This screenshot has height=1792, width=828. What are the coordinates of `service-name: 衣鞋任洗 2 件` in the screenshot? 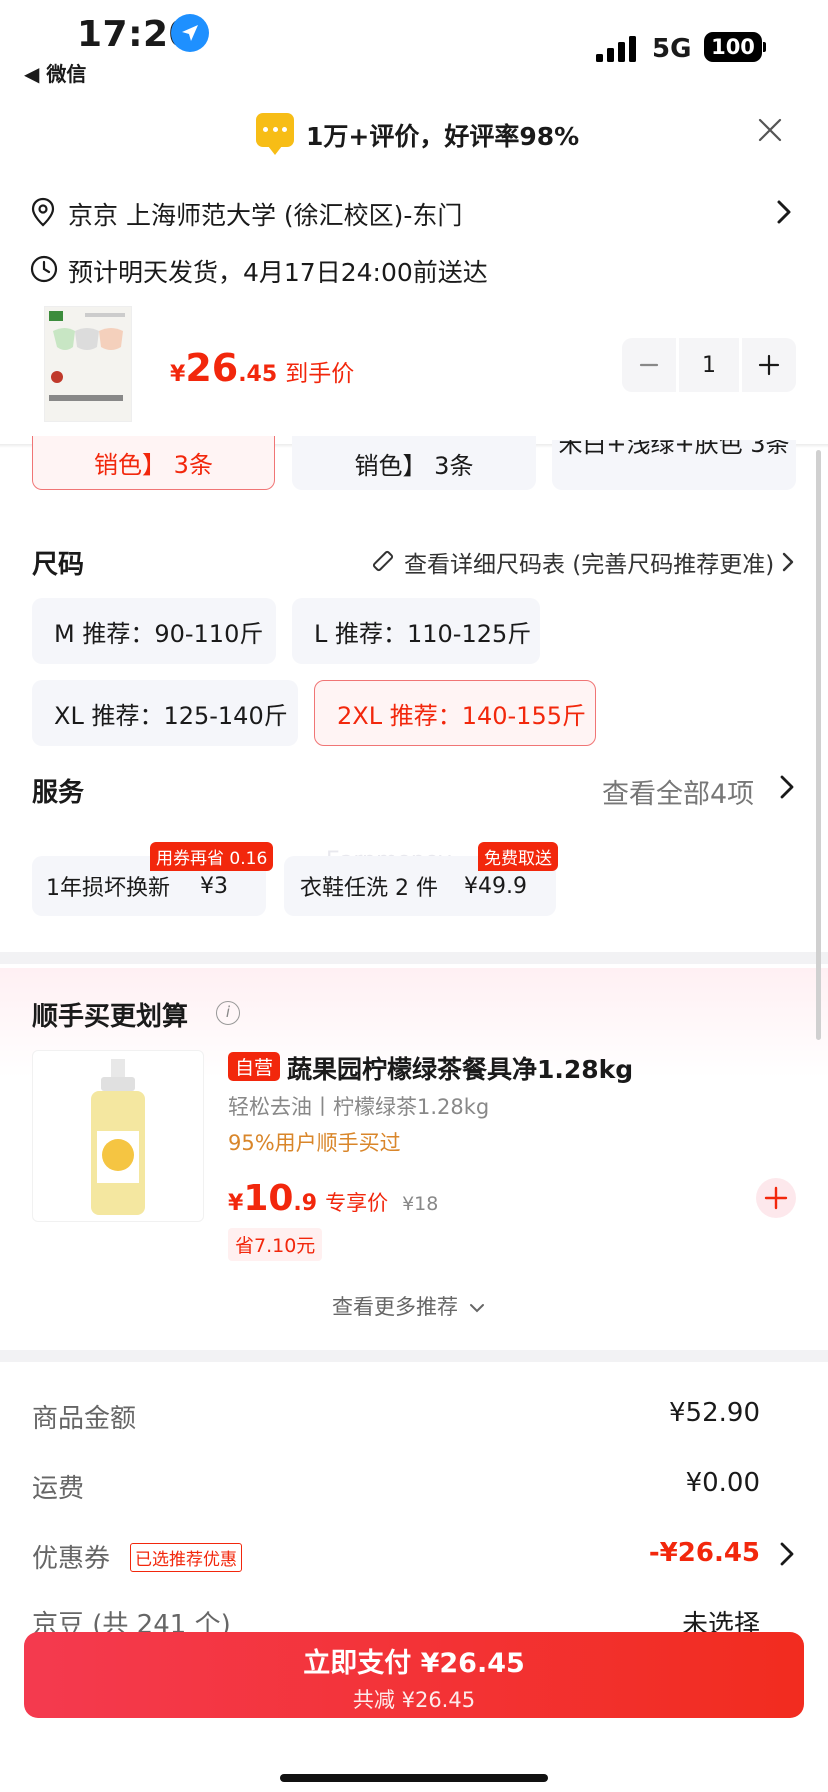 It's located at (369, 888).